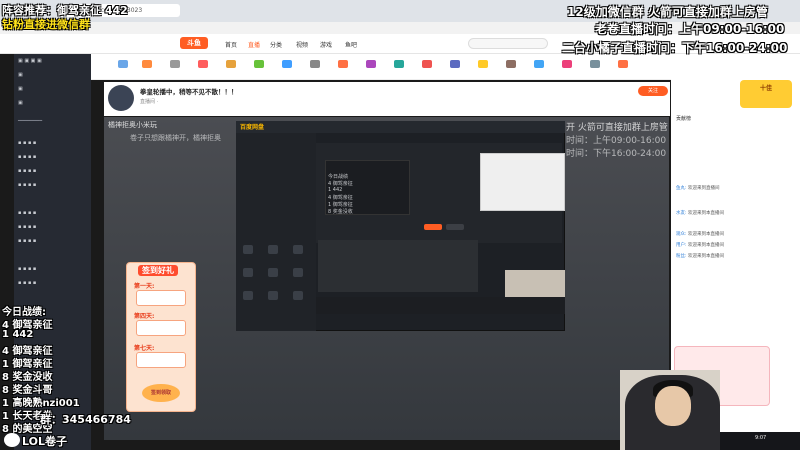  Describe the element at coordinates (675, 48) in the screenshot. I see `overlay-schedule-2: 二台小橘子直播时间：下午16:00-24:00` at that location.